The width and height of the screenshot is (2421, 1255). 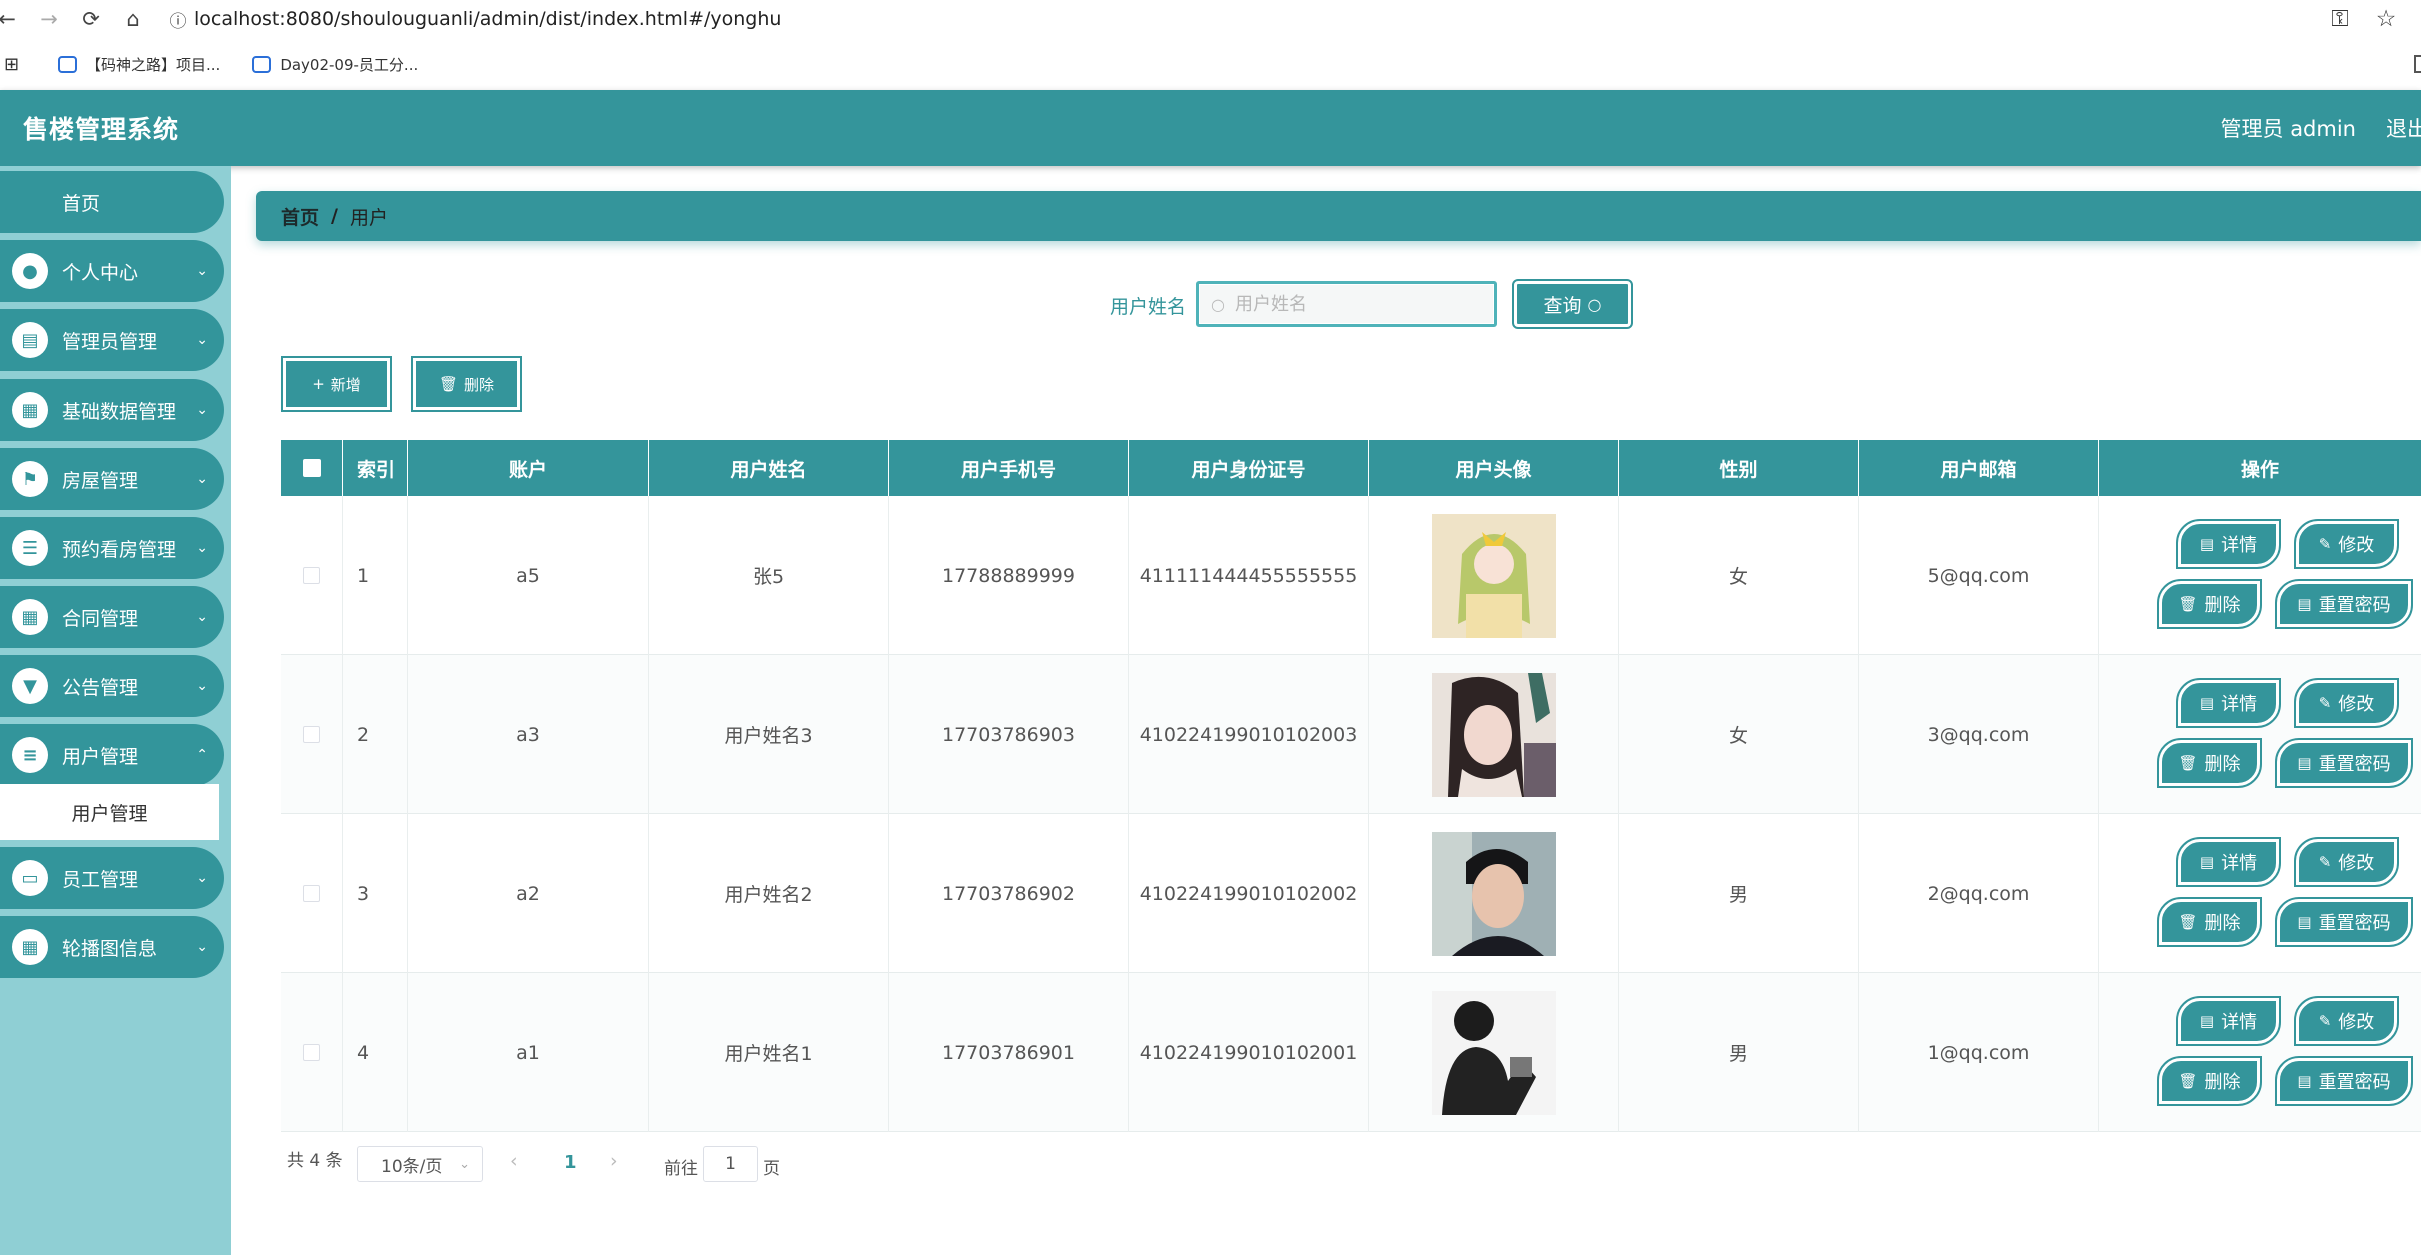 I want to click on current-user: 管理员 admin, so click(x=2288, y=129).